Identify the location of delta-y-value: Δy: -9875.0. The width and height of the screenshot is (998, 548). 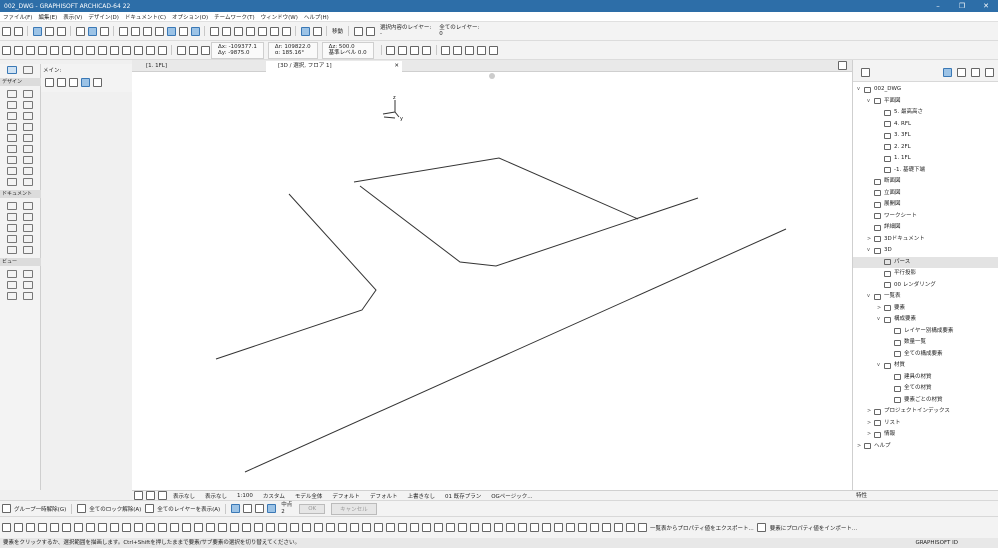
(237, 53).